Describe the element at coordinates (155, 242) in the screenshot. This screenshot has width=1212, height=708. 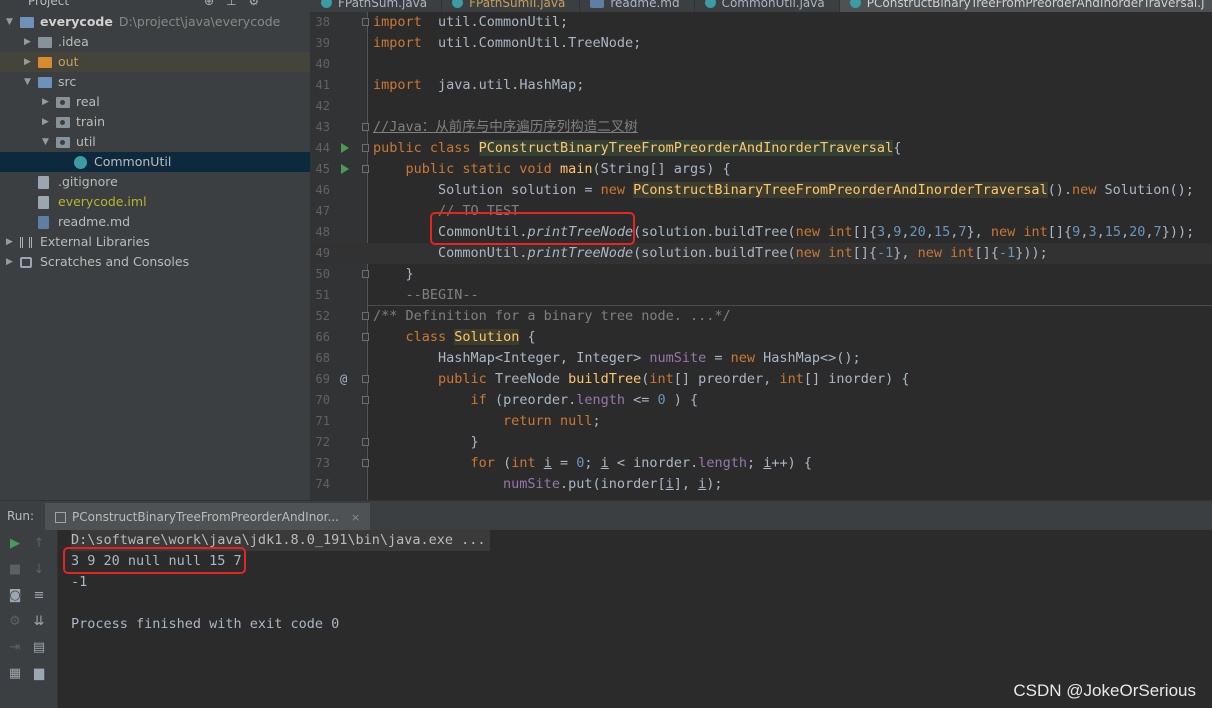
I see `tree-item: ▶ External Libraries` at that location.